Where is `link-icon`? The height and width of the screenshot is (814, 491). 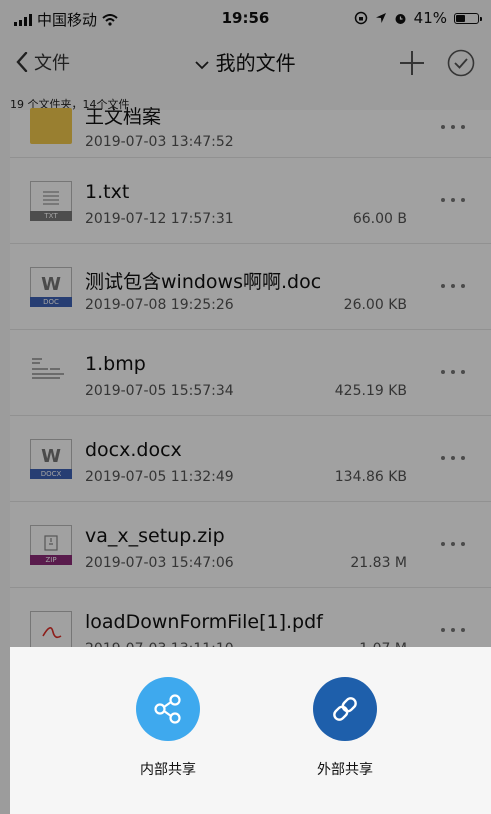
link-icon is located at coordinates (345, 709).